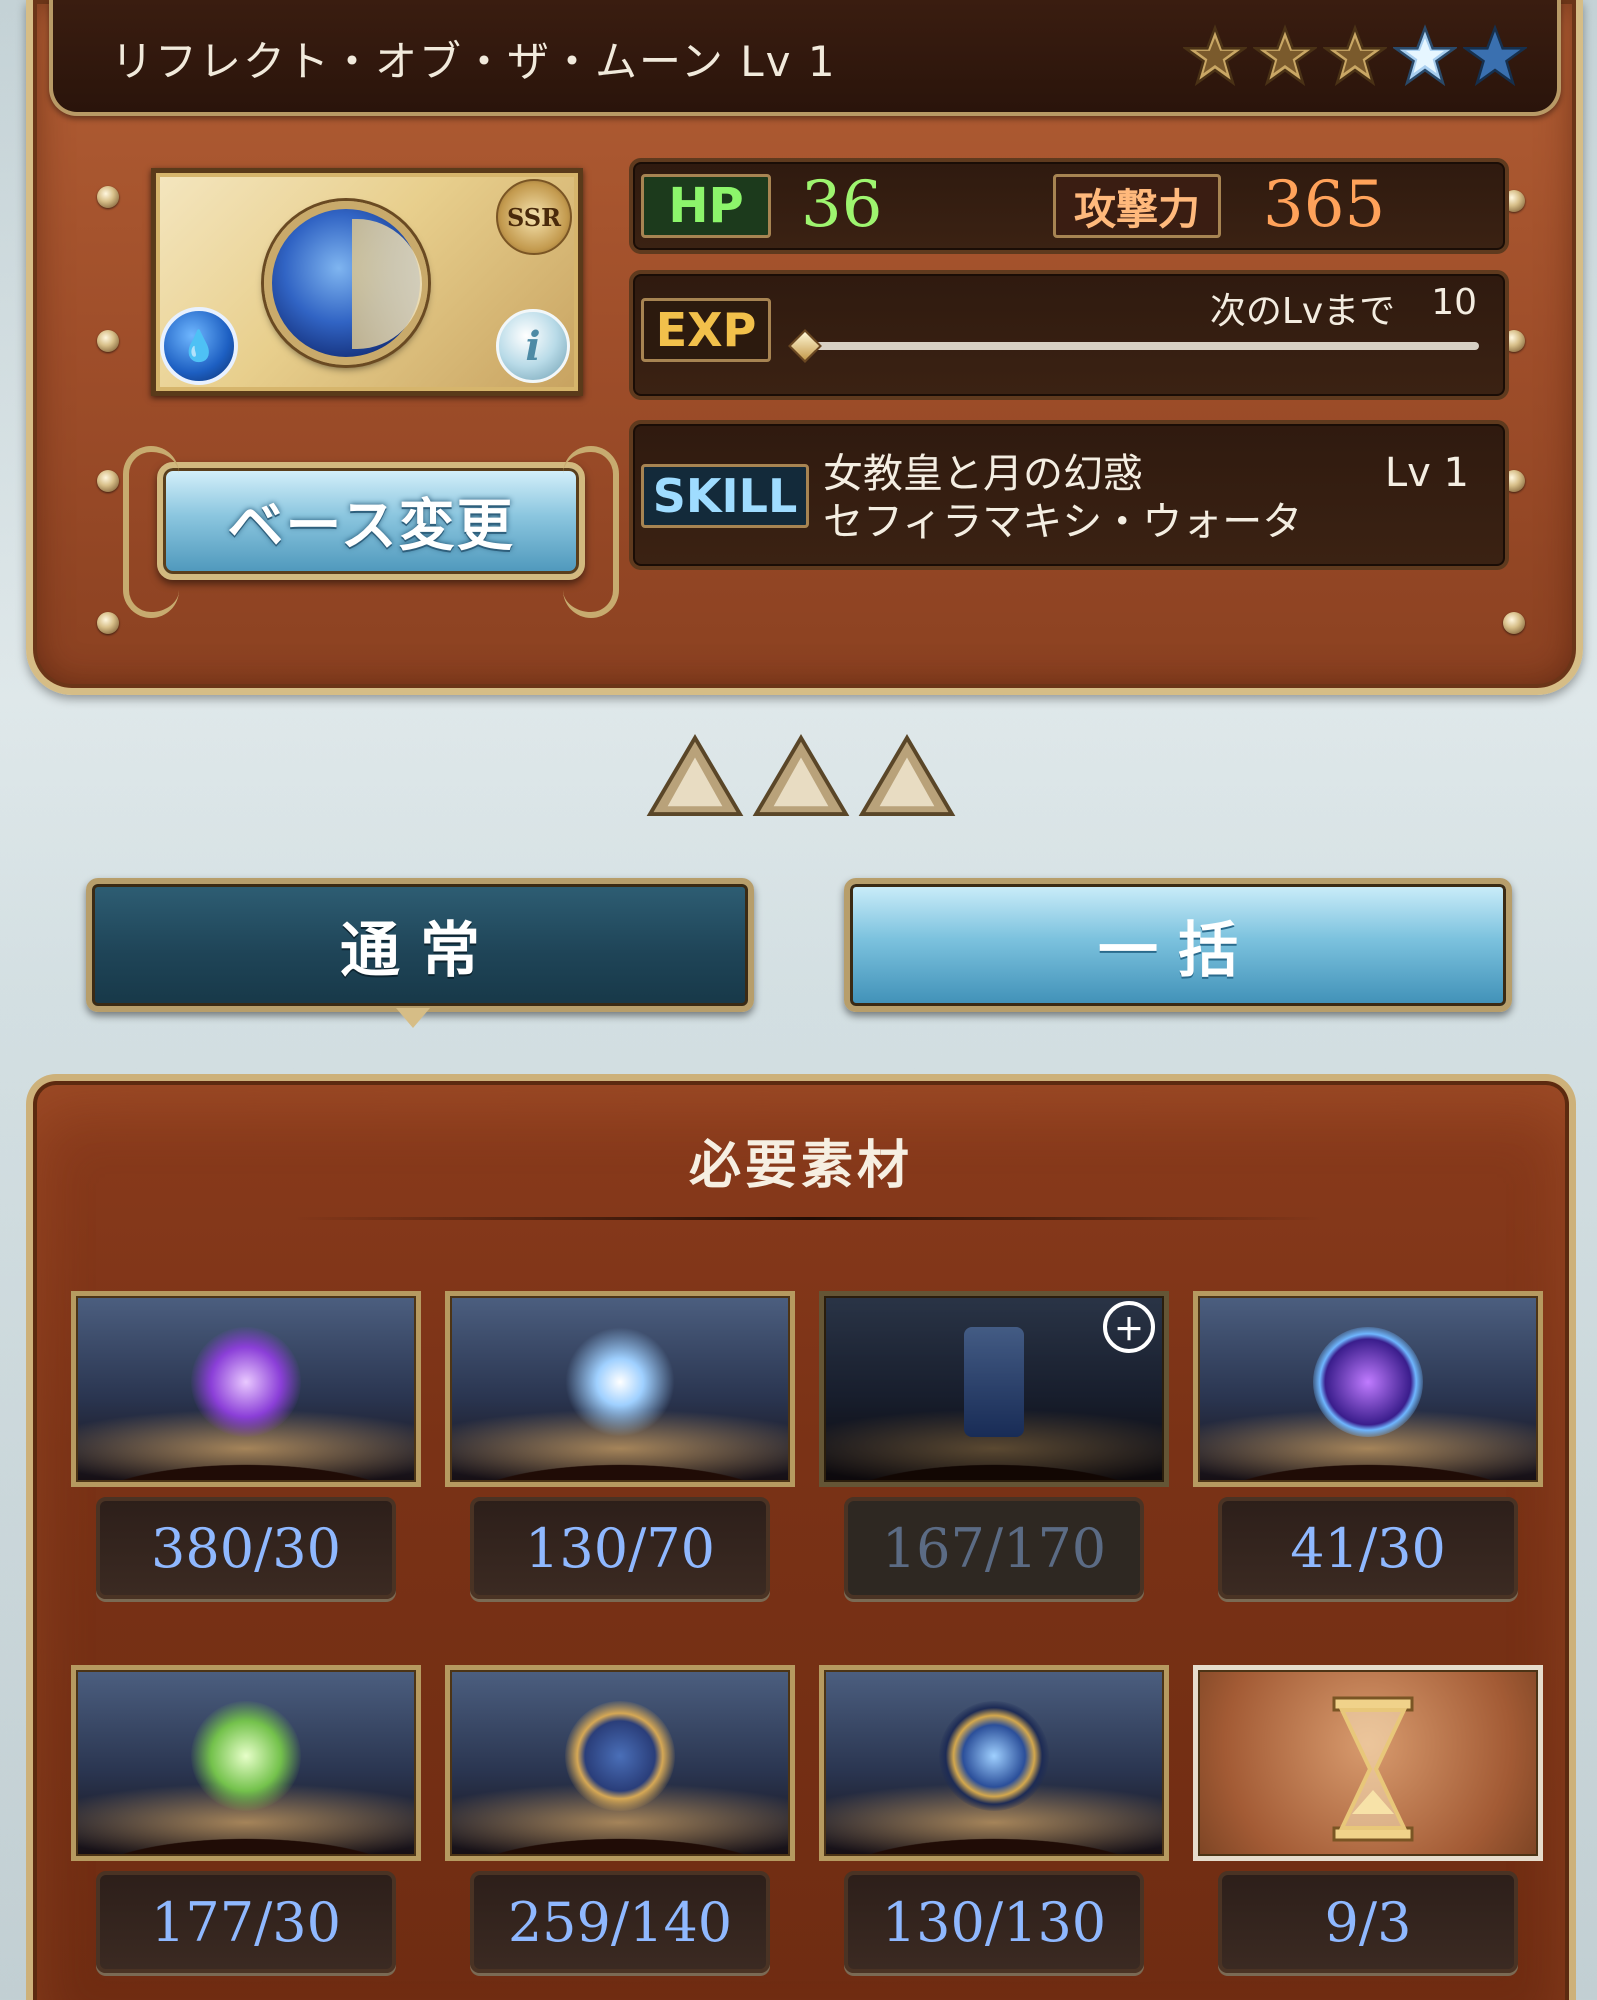  What do you see at coordinates (1129, 1327) in the screenshot?
I see `zoom-in-icon: ＋` at bounding box center [1129, 1327].